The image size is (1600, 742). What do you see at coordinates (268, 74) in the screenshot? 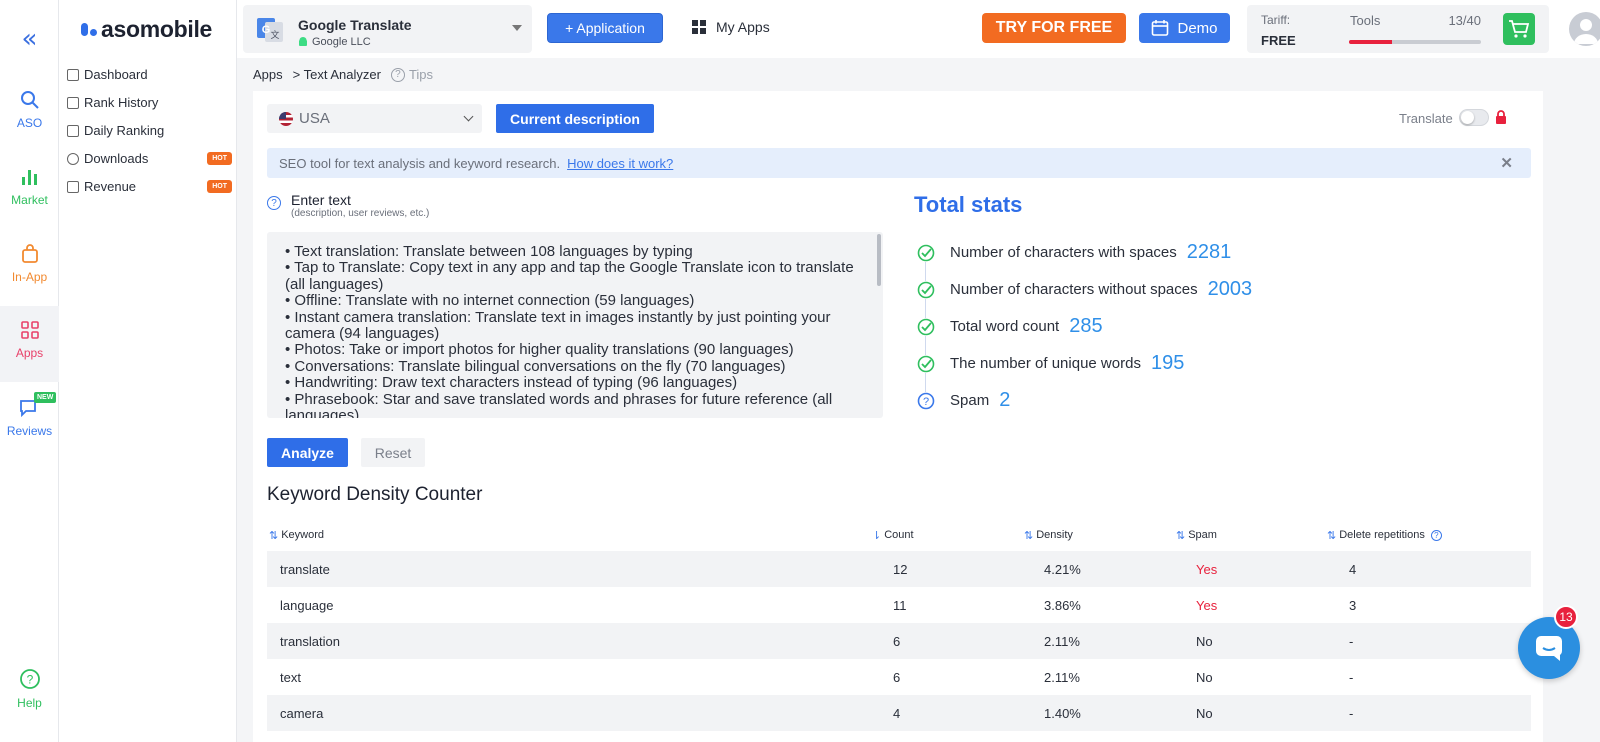
I see `breadcrumb-apps: Apps` at bounding box center [268, 74].